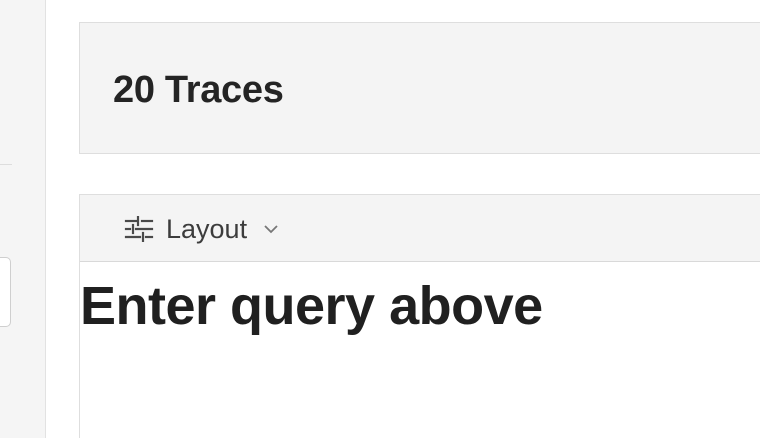  Describe the element at coordinates (139, 229) in the screenshot. I see `sliders-icon` at that location.